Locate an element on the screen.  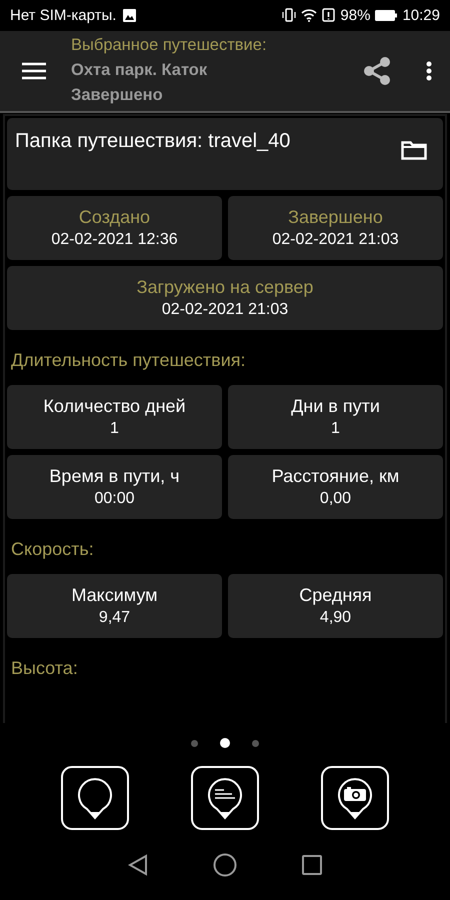
photo-button is located at coordinates (355, 798).